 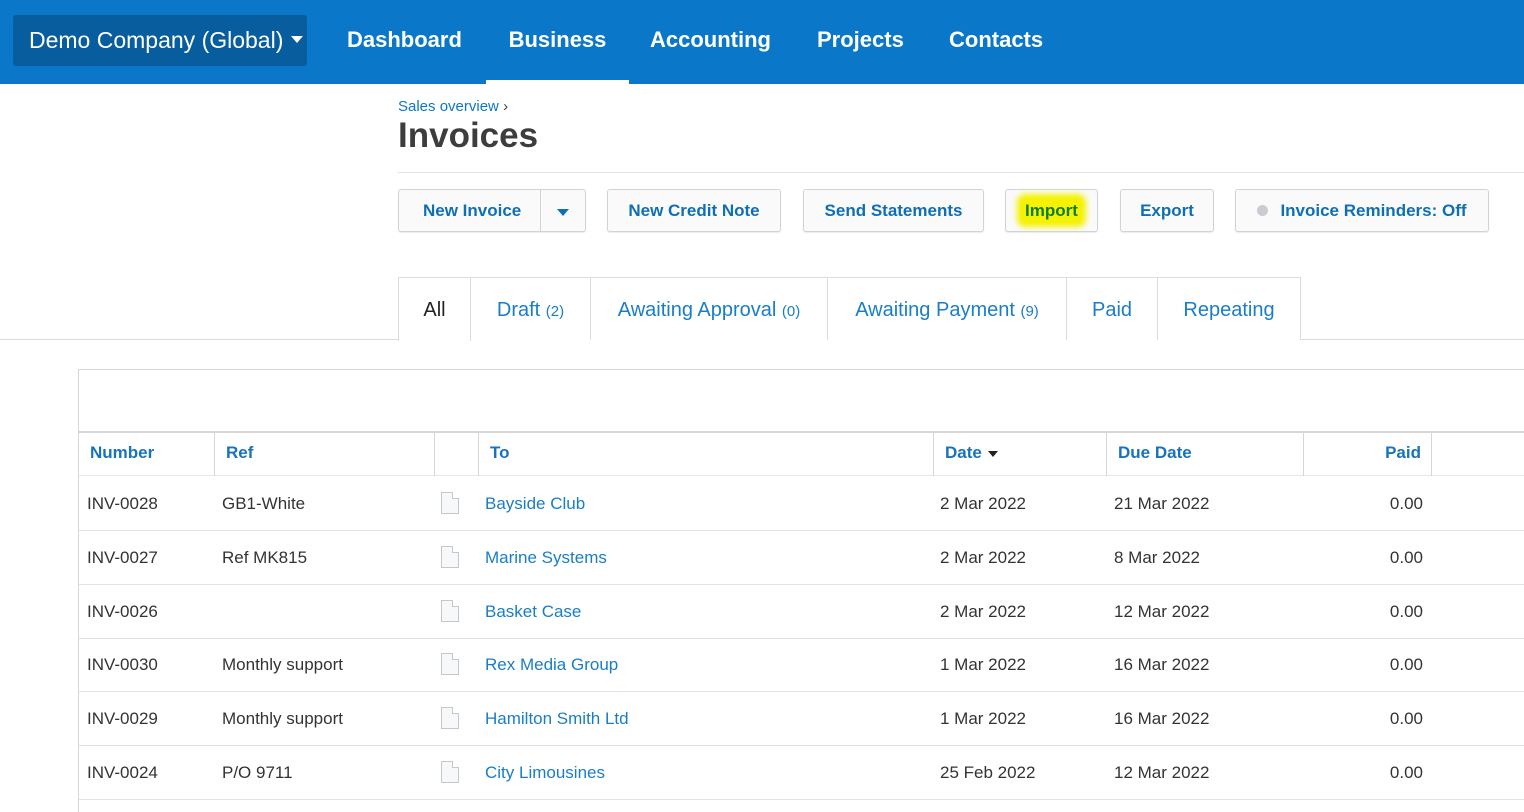 I want to click on breadcrumb-sales-overview: Sales overview, so click(x=448, y=106).